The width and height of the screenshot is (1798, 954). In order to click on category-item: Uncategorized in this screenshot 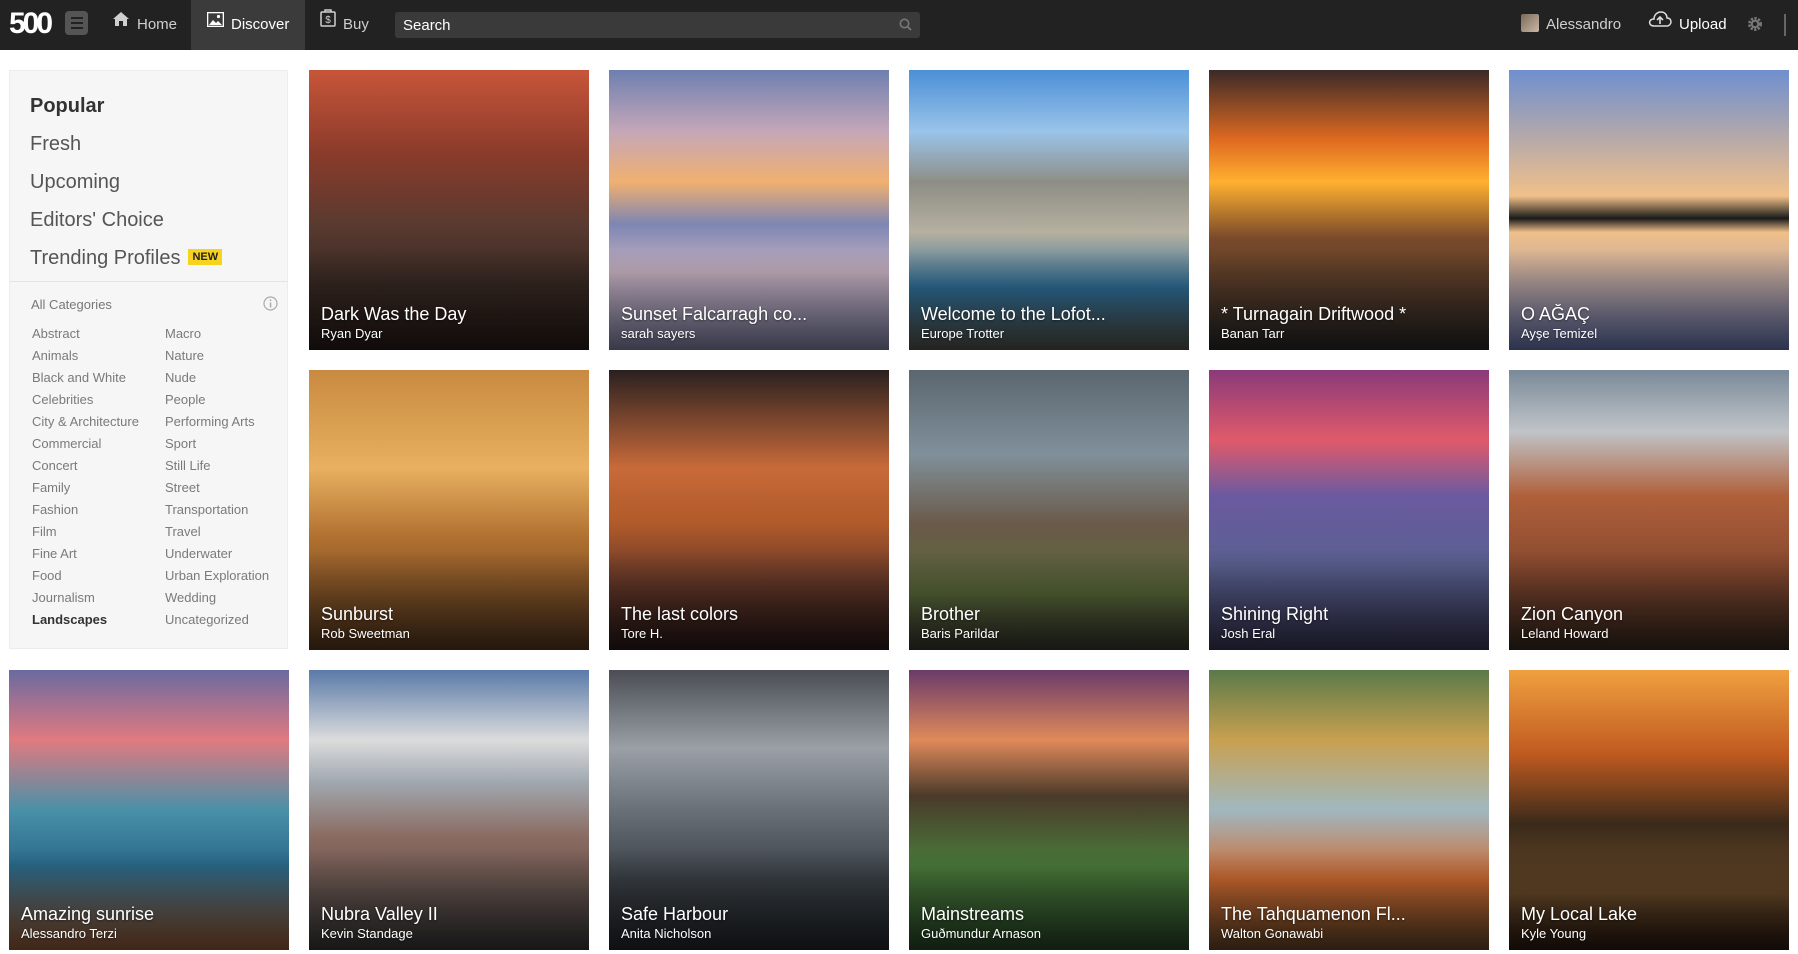, I will do `click(217, 620)`.